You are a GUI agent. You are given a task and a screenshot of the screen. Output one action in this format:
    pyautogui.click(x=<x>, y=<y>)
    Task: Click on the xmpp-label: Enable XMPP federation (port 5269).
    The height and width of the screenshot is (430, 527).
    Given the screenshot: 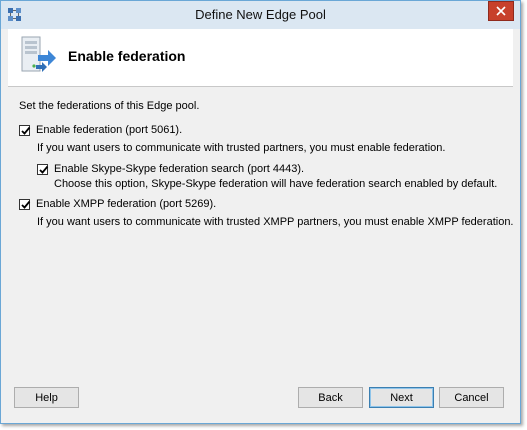 What is the action you would take?
    pyautogui.click(x=126, y=204)
    